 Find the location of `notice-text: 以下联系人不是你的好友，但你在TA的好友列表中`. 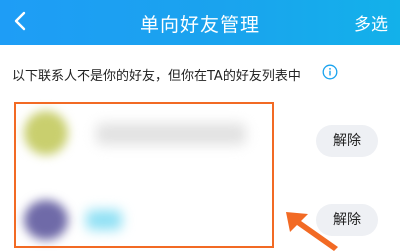

notice-text: 以下联系人不是你的好友，但你在TA的好友列表中 is located at coordinates (156, 76).